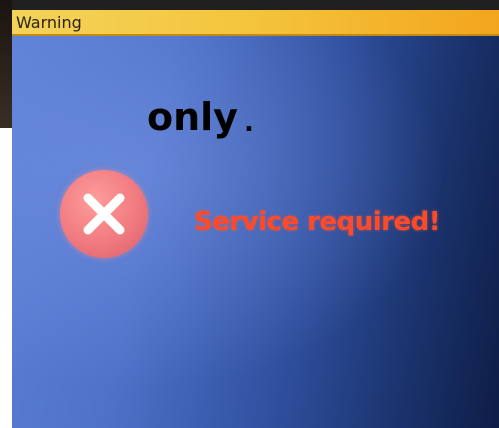 The width and height of the screenshot is (499, 428). What do you see at coordinates (6, 64) in the screenshot?
I see `bezel-corner` at bounding box center [6, 64].